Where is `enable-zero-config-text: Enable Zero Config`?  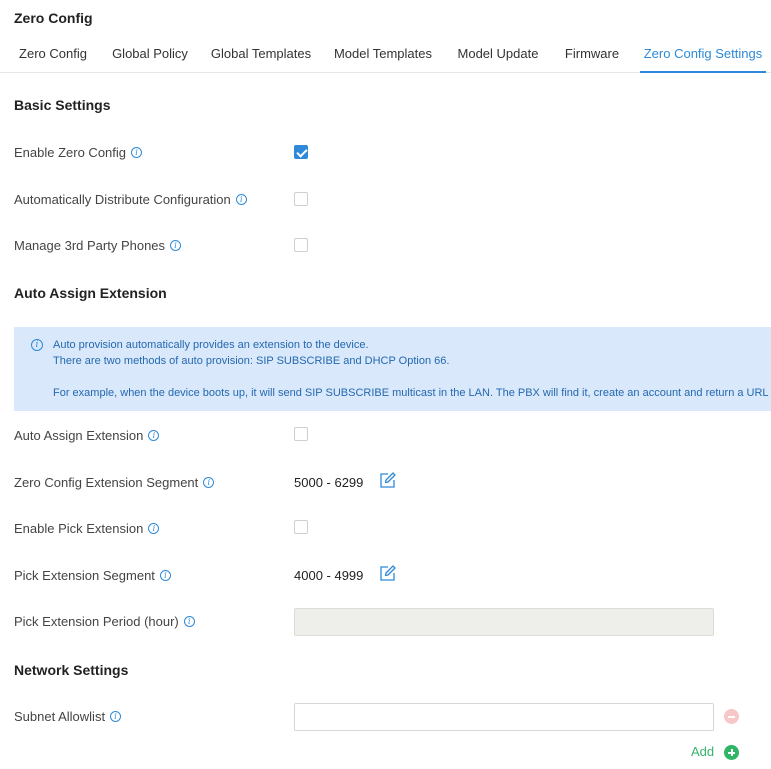 enable-zero-config-text: Enable Zero Config is located at coordinates (70, 152).